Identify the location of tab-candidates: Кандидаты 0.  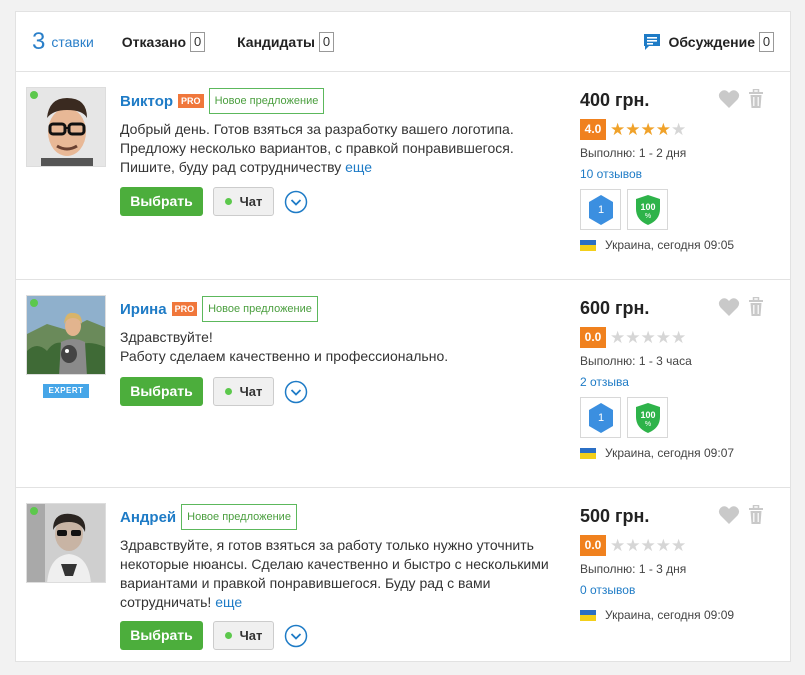
(286, 41).